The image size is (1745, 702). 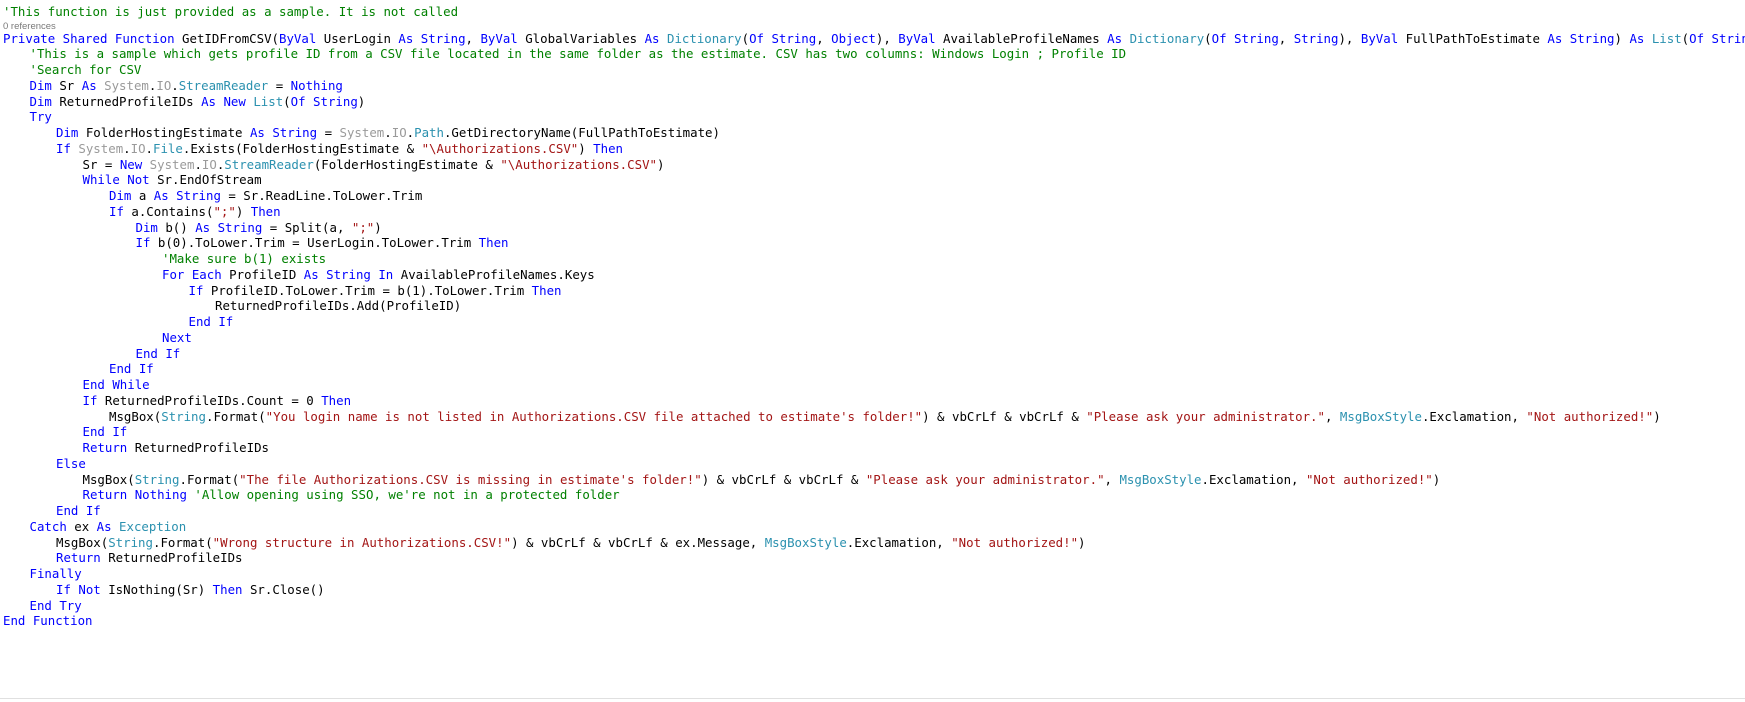 I want to click on code-token: Then, so click(x=227, y=589).